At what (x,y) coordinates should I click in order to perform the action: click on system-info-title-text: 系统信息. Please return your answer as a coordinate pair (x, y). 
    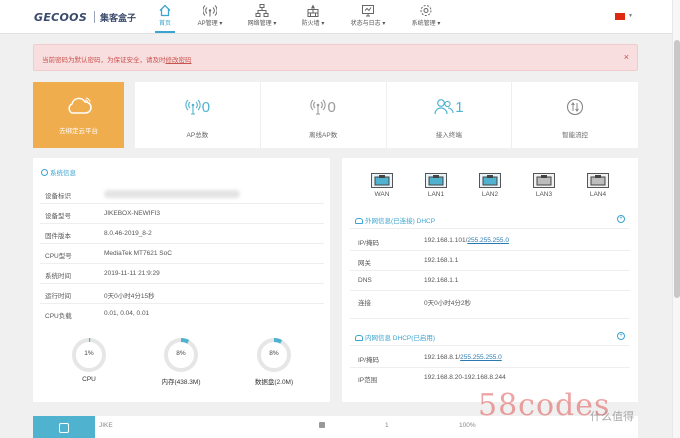
    Looking at the image, I should click on (63, 173).